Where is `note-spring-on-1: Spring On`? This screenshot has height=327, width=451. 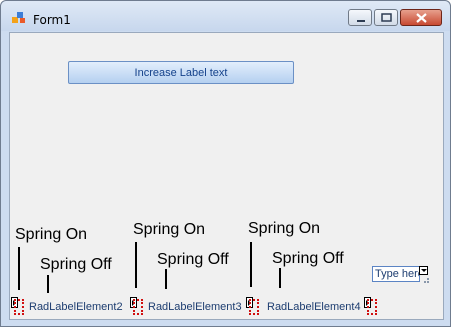 note-spring-on-1: Spring On is located at coordinates (51, 234).